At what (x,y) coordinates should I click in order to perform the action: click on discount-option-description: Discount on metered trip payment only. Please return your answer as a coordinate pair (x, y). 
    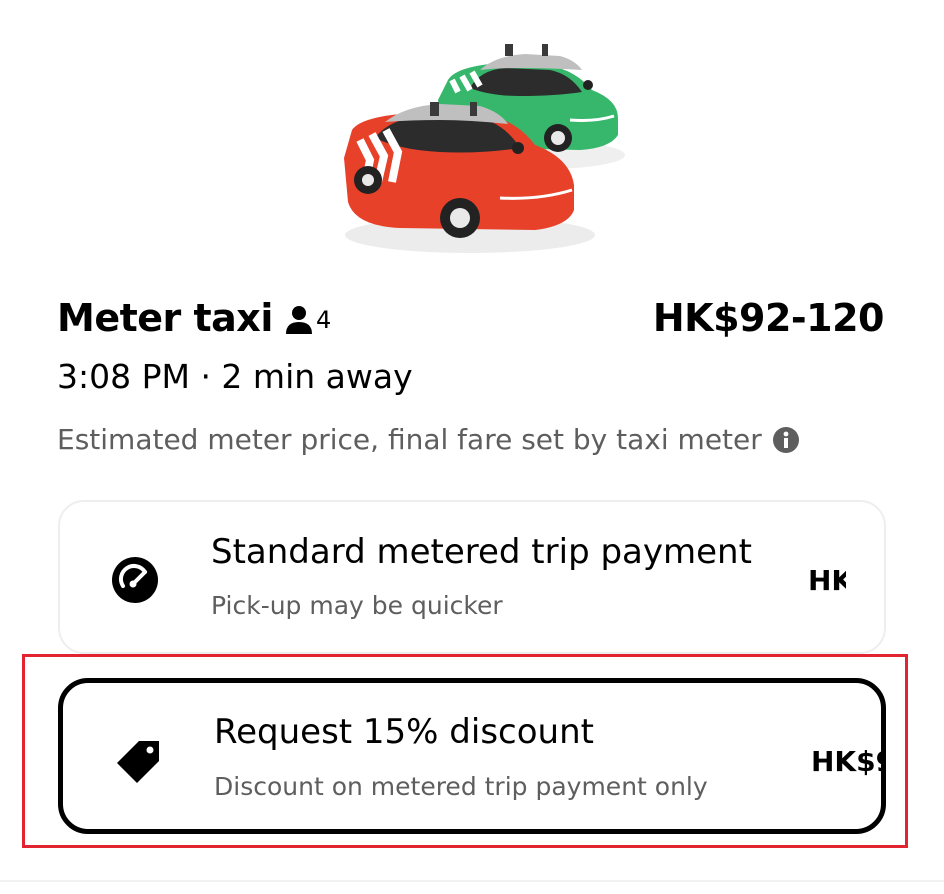
    Looking at the image, I should click on (461, 786).